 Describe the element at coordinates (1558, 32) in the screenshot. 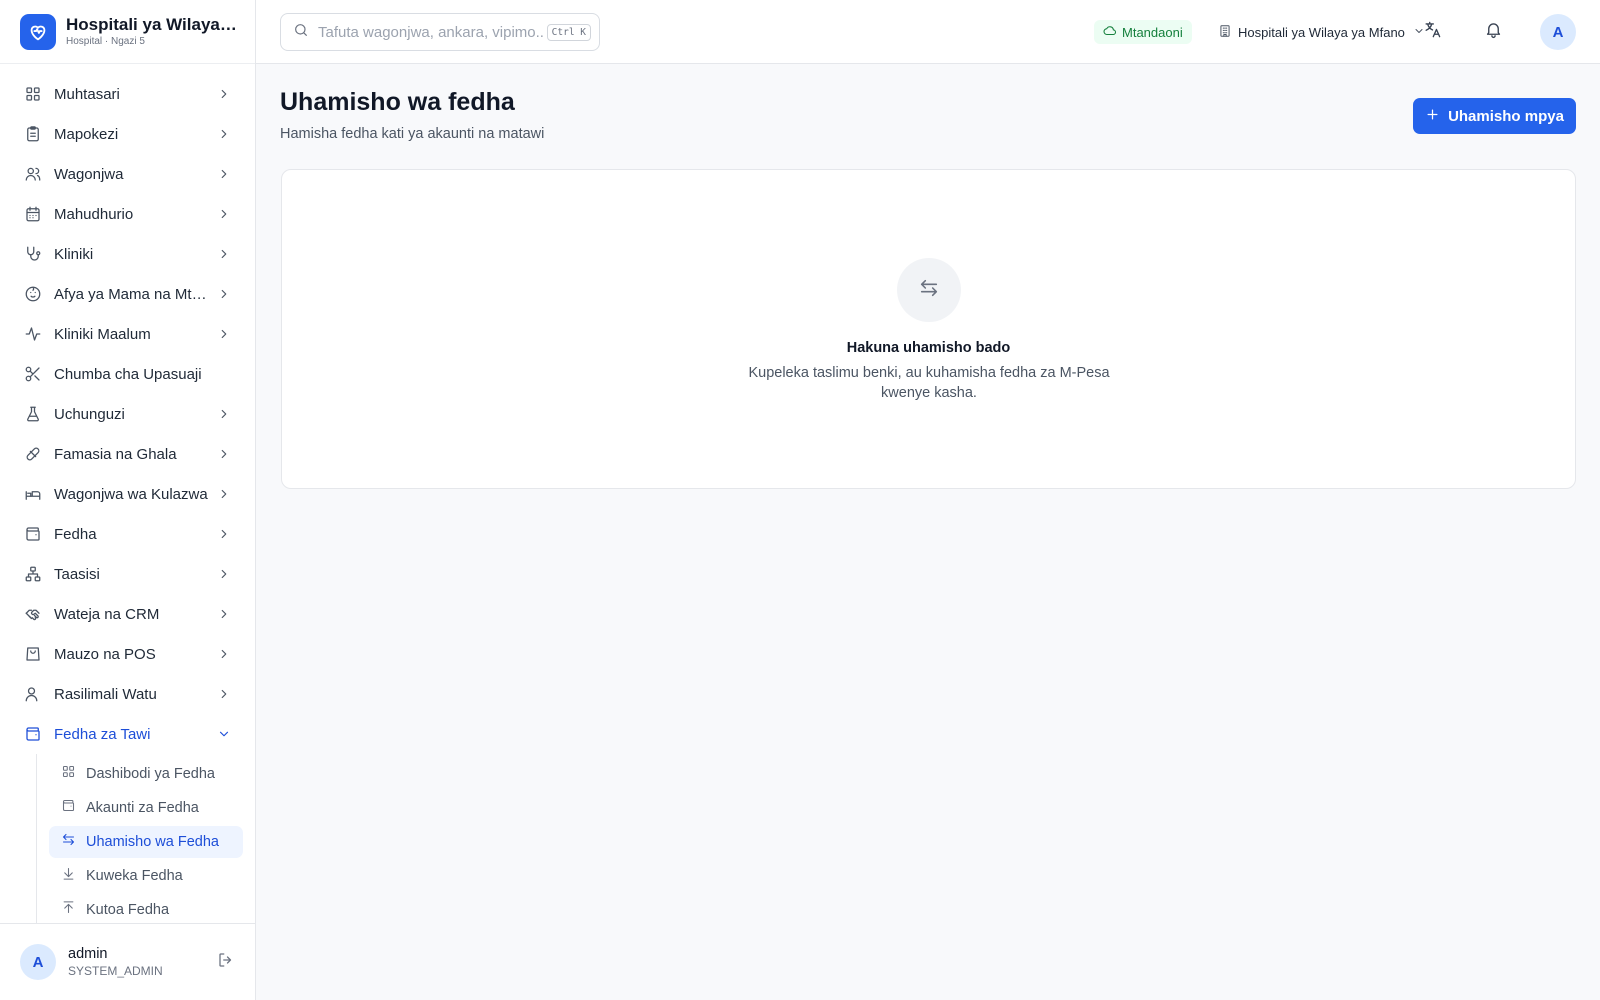

I see `profile-avatar: A` at that location.